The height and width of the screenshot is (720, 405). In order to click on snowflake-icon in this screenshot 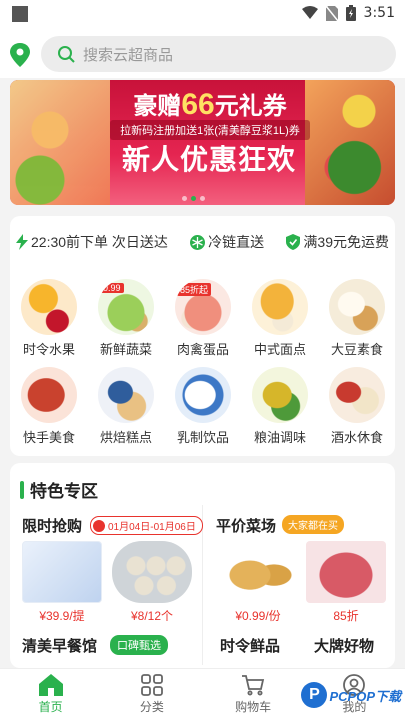, I will do `click(198, 242)`.